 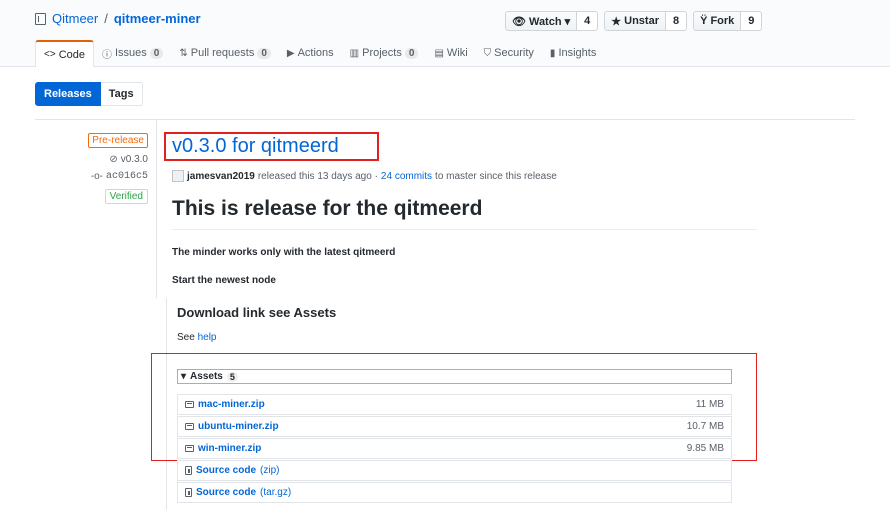 What do you see at coordinates (257, 312) in the screenshot?
I see `download-heading: Download link see Assets` at bounding box center [257, 312].